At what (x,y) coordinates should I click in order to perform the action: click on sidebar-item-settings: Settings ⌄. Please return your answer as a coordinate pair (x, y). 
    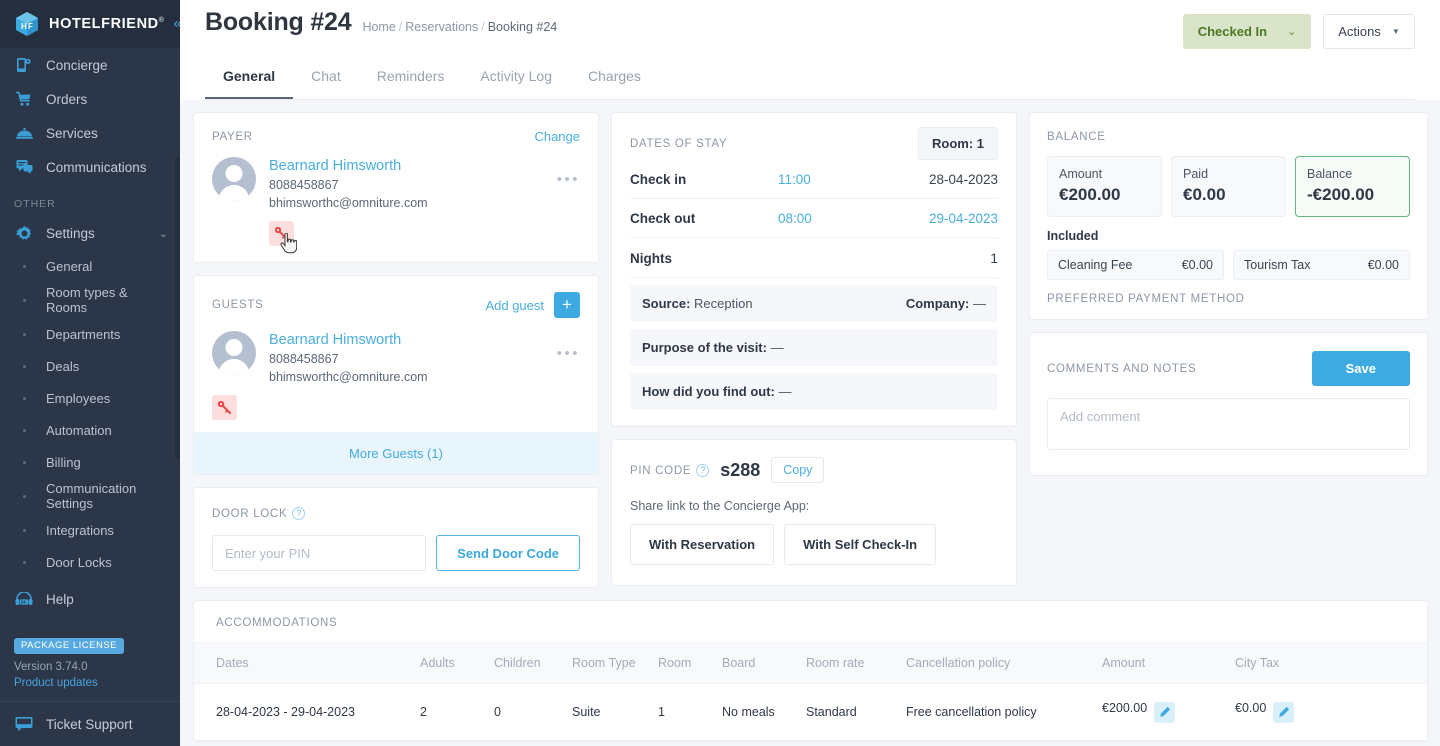
    Looking at the image, I should click on (90, 233).